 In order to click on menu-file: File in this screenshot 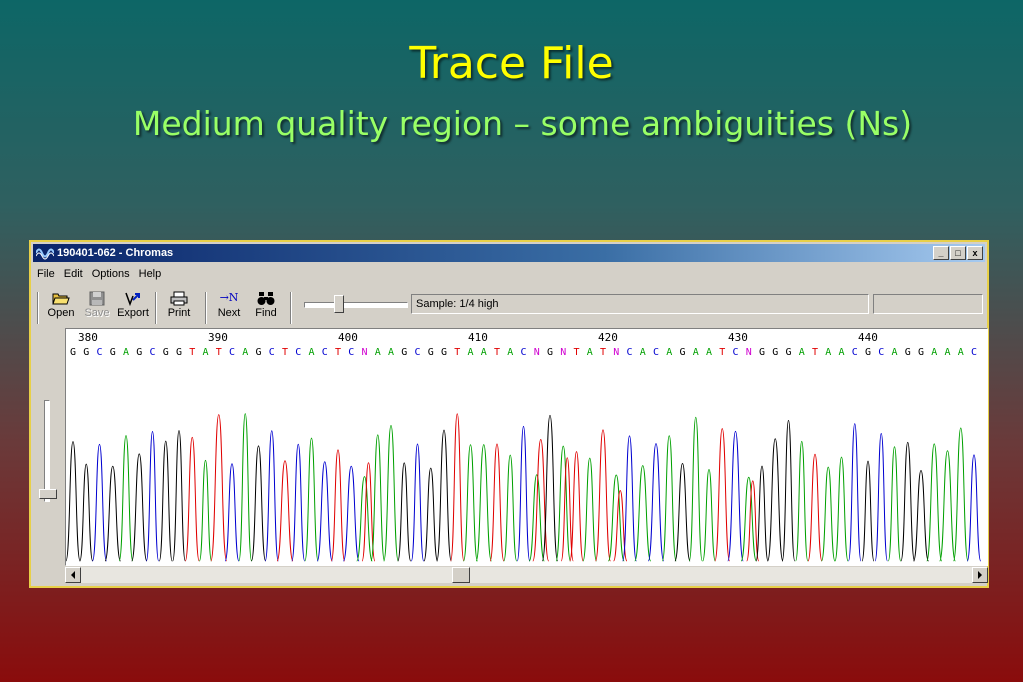, I will do `click(46, 274)`.